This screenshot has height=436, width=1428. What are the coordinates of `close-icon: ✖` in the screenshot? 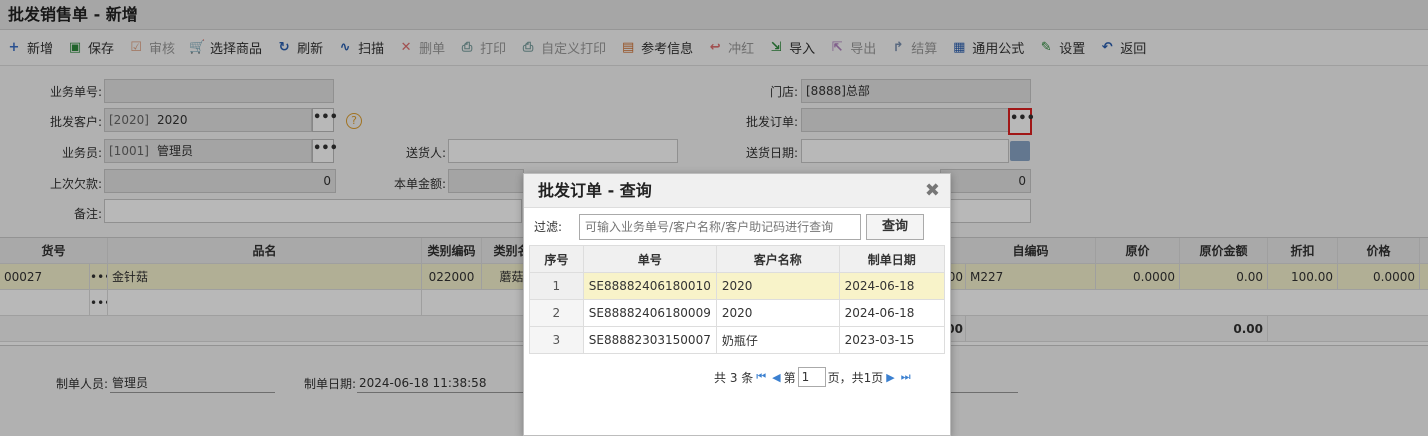 It's located at (932, 191).